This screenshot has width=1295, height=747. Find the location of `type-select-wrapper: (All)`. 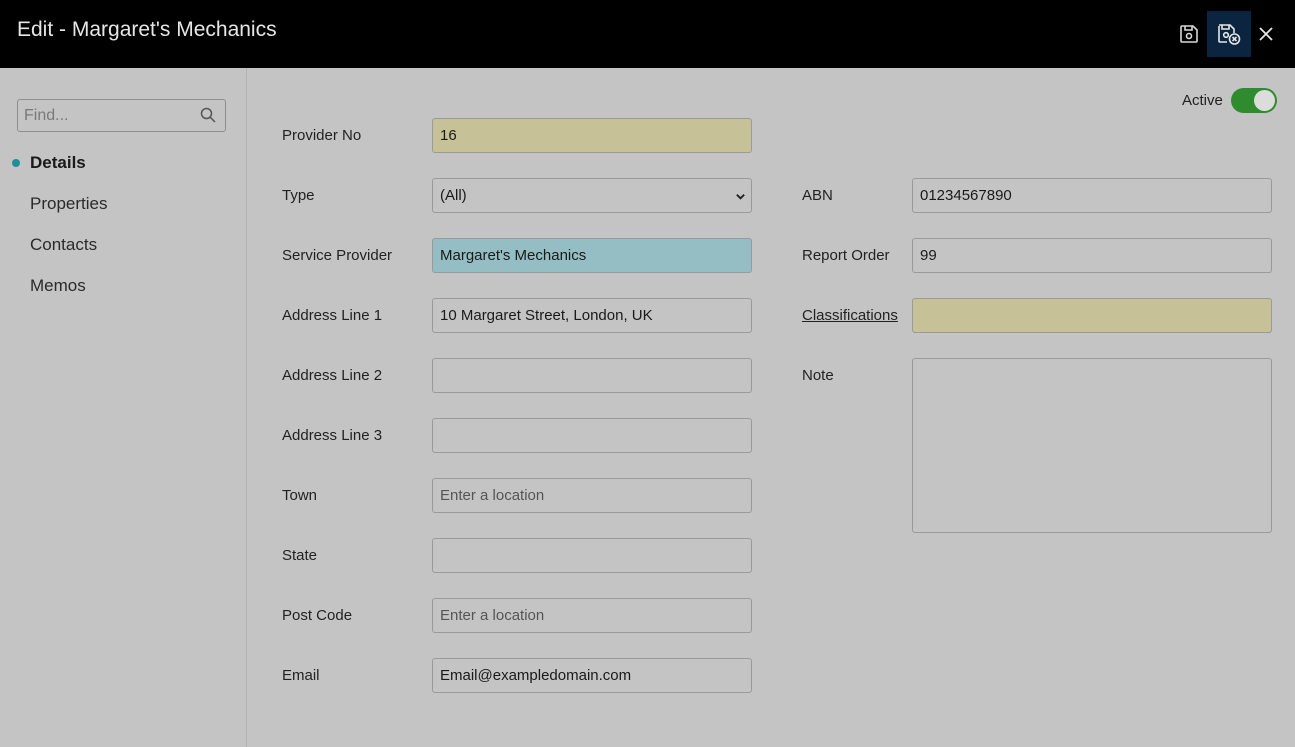

type-select-wrapper: (All) is located at coordinates (592, 195).